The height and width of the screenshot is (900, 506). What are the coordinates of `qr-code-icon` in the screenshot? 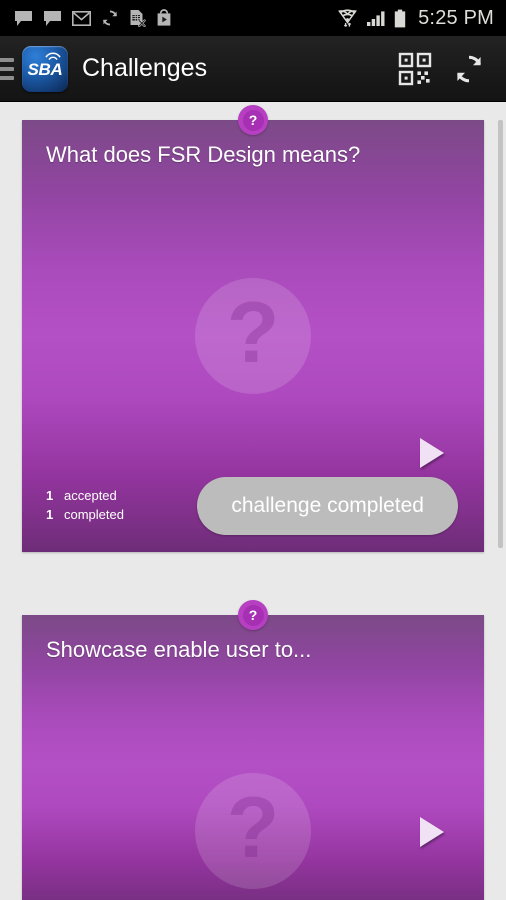 It's located at (415, 68).